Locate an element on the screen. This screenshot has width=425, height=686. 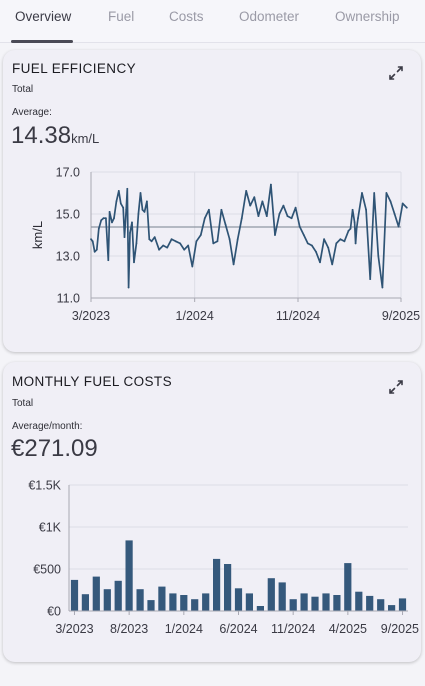
y-tick-label: 17.0 is located at coordinates (68, 173).